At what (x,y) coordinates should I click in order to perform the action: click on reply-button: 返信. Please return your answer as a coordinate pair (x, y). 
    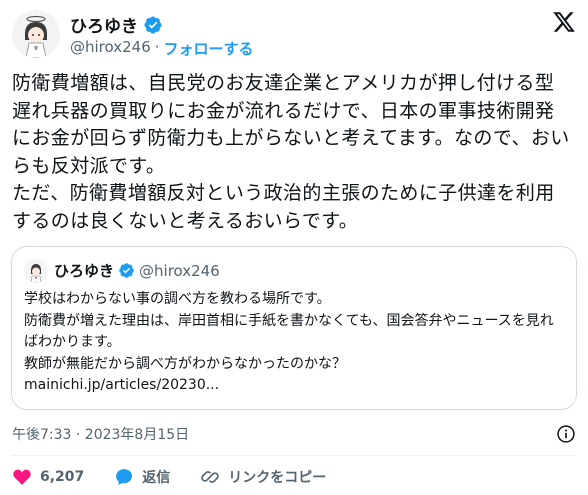
    Looking at the image, I should click on (142, 477).